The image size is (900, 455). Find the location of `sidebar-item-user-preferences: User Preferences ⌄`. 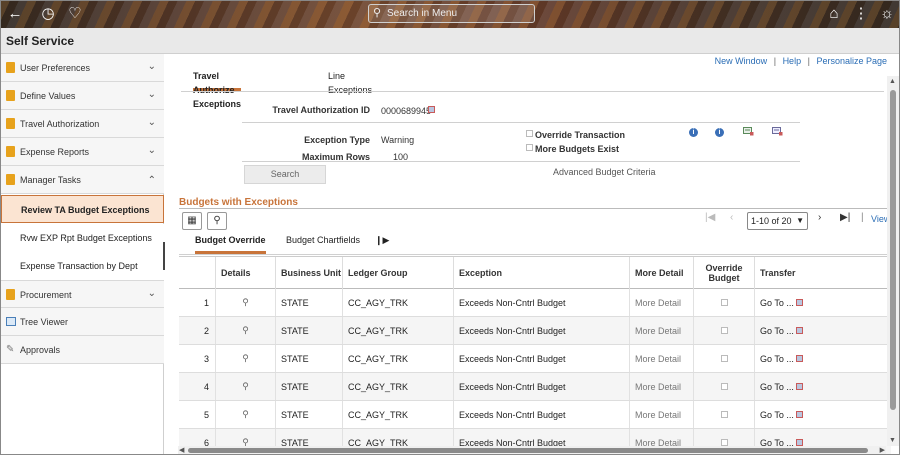

sidebar-item-user-preferences: User Preferences ⌄ is located at coordinates (82, 68).